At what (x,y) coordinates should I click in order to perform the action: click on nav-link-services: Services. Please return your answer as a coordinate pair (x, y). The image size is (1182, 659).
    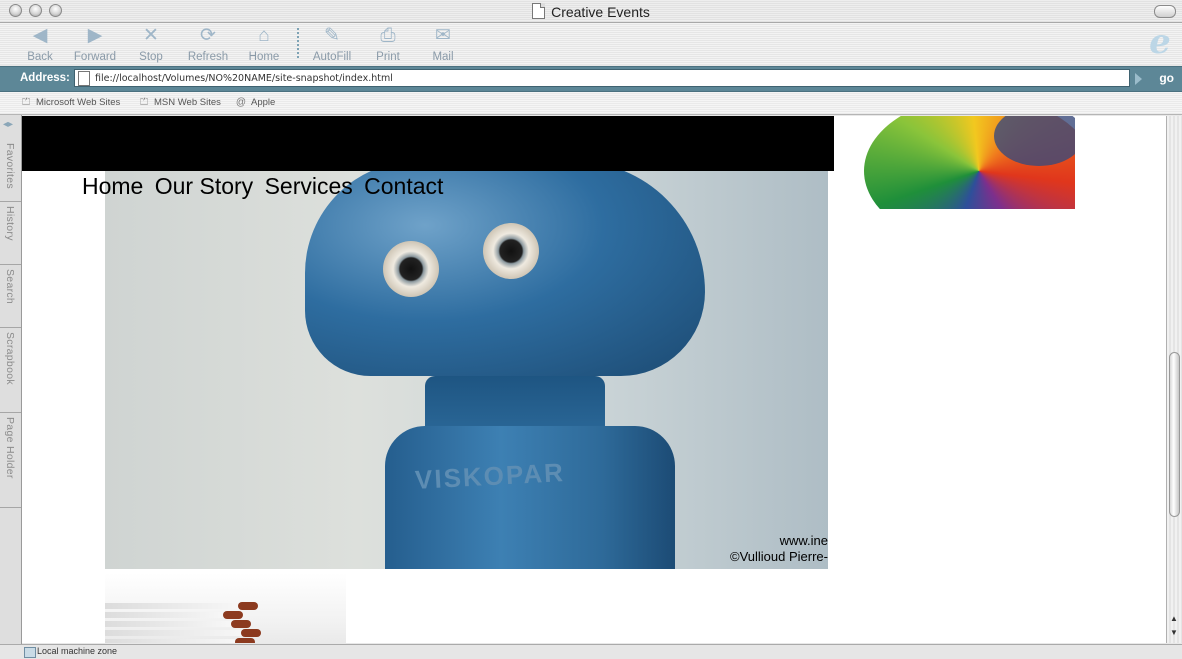
    Looking at the image, I should click on (309, 186).